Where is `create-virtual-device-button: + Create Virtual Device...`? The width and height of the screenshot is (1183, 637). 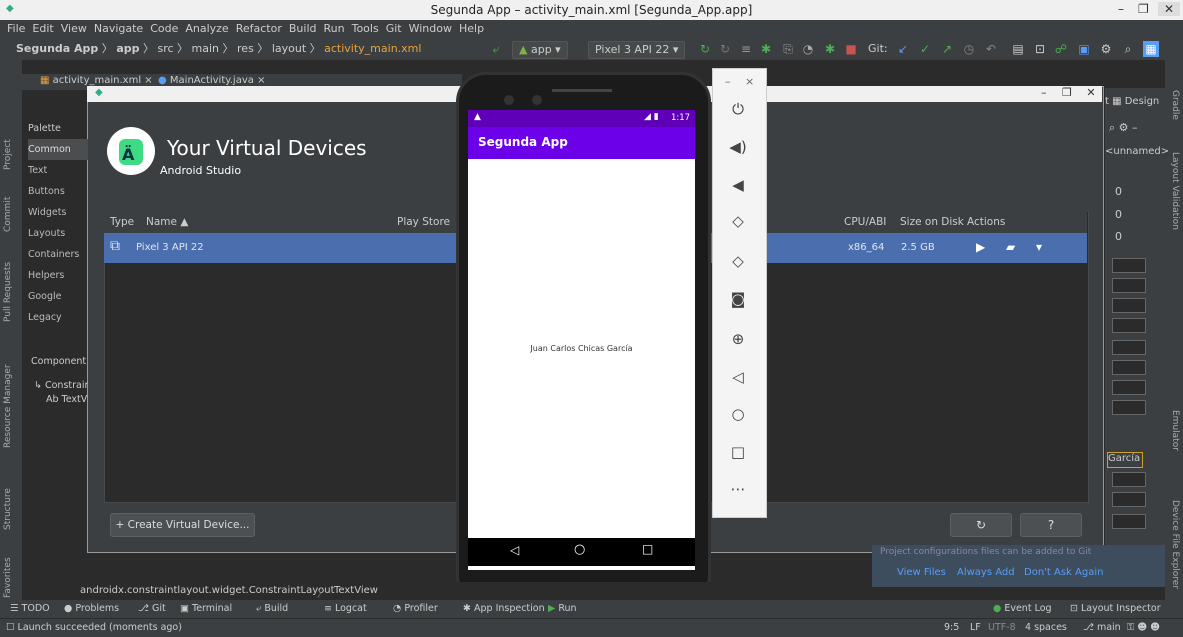 create-virtual-device-button: + Create Virtual Device... is located at coordinates (182, 525).